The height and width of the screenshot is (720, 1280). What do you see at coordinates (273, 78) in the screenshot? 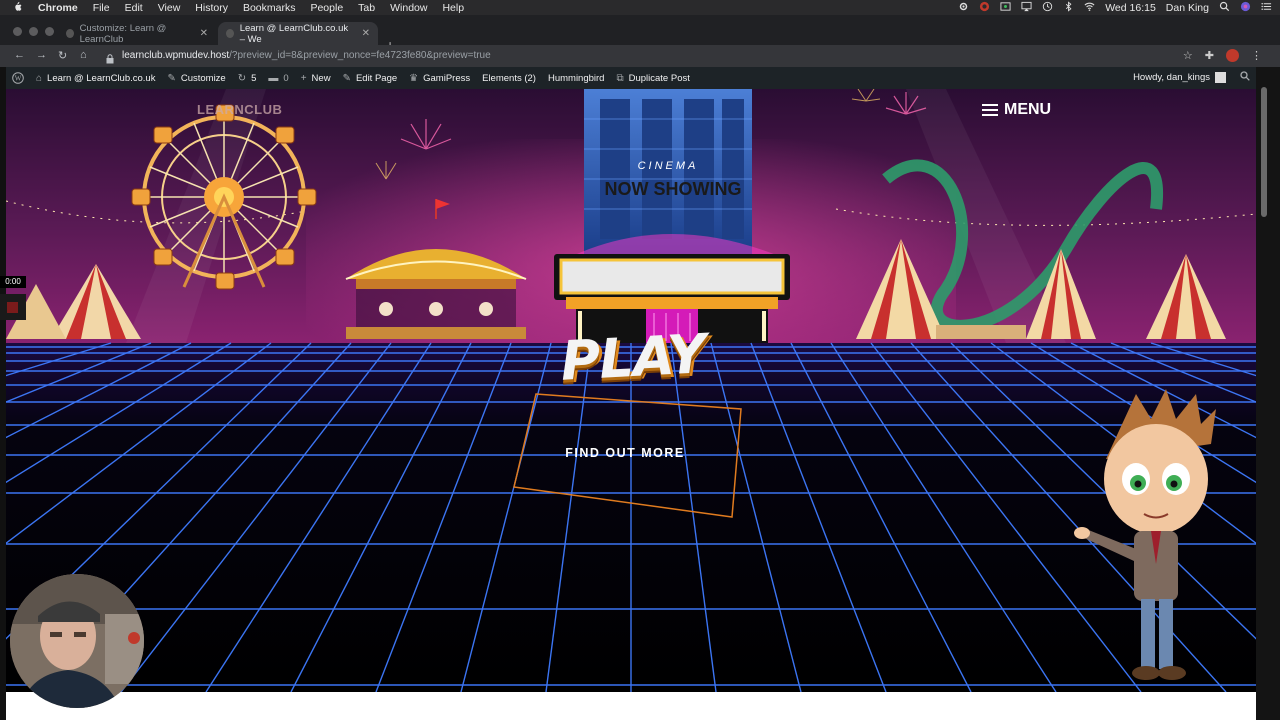
I see `comment-icon: ▬` at bounding box center [273, 78].